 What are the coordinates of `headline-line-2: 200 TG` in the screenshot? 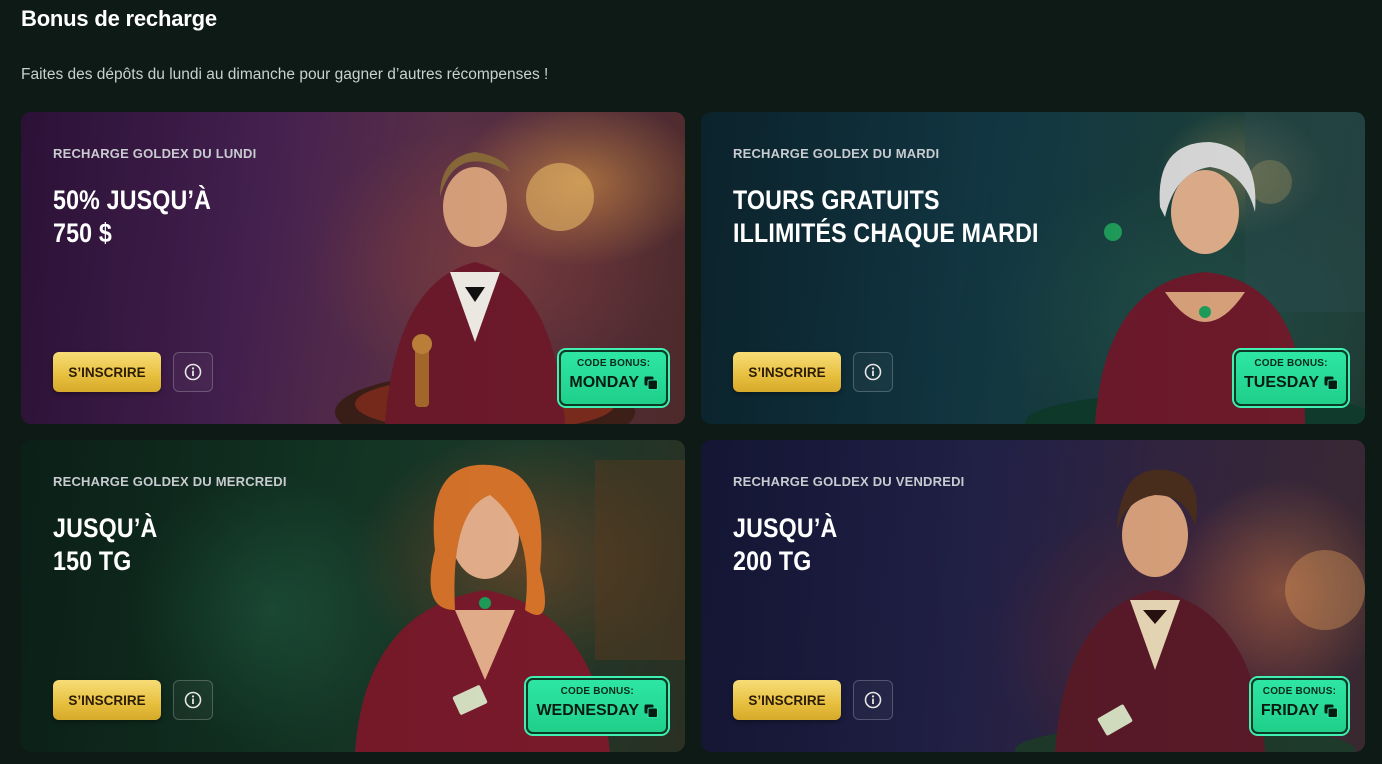 It's located at (772, 561).